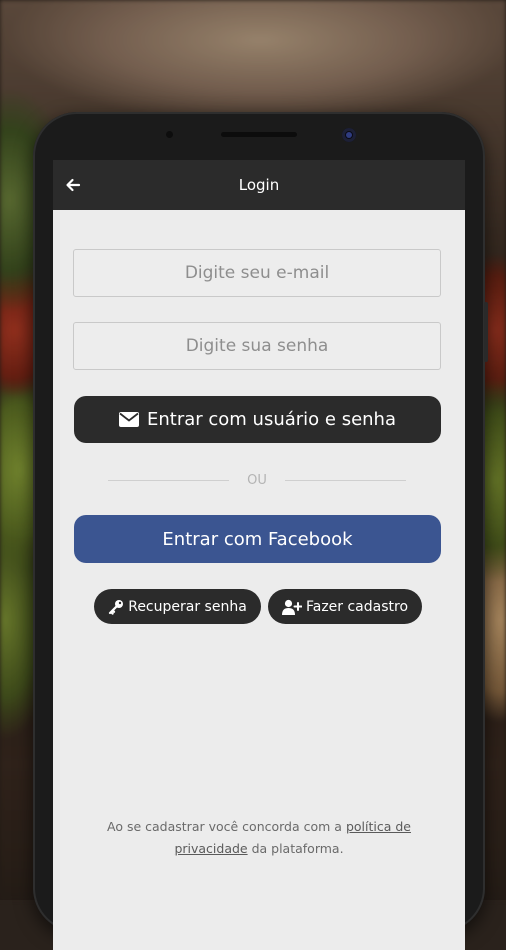 The image size is (506, 950). What do you see at coordinates (259, 134) in the screenshot?
I see `earpiece-speaker` at bounding box center [259, 134].